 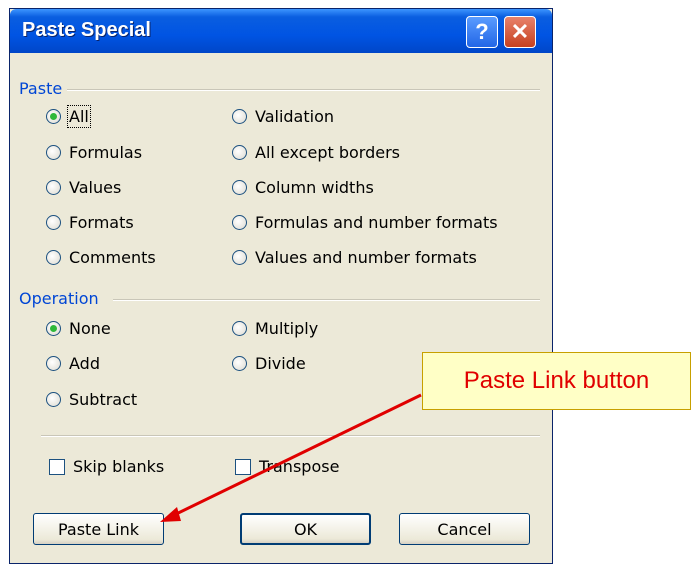 I want to click on annotation-arrow, so click(x=291, y=457).